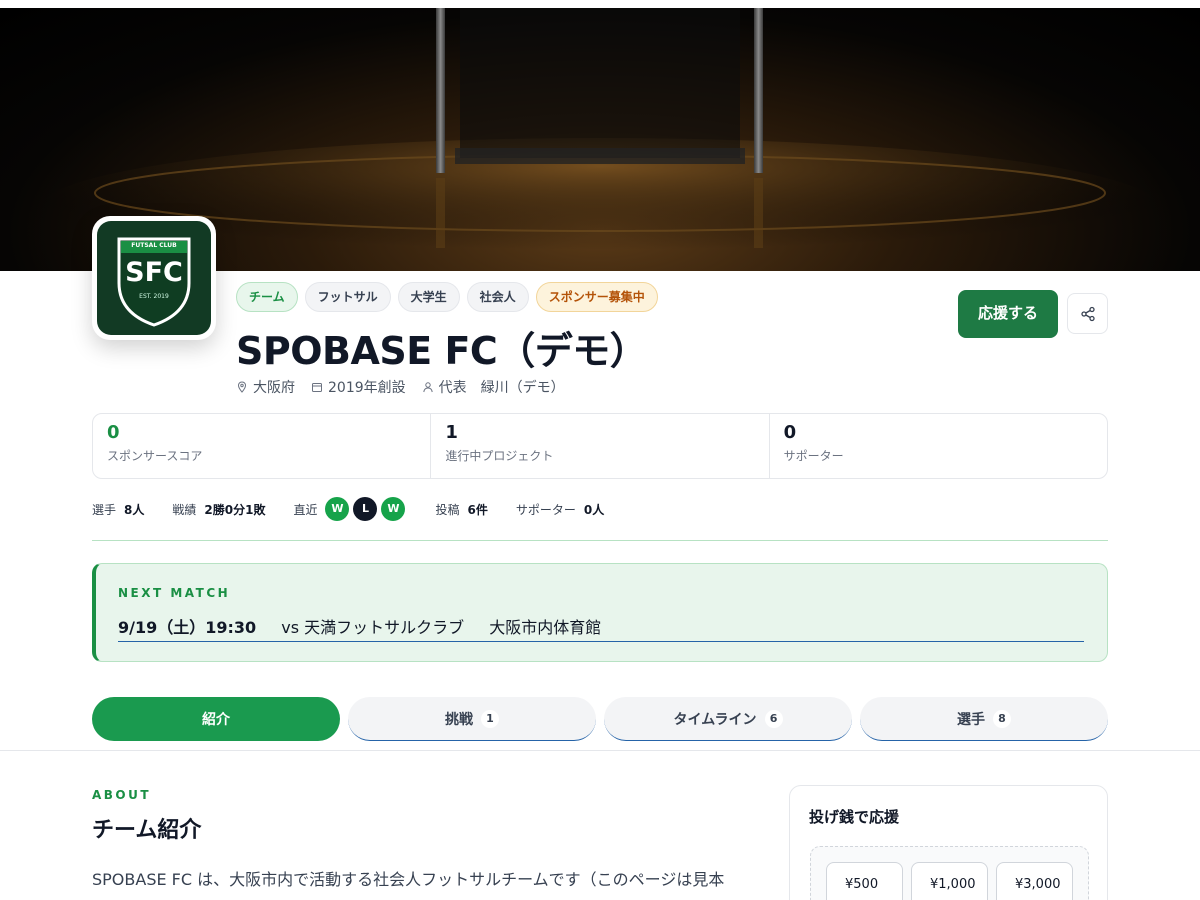 The image size is (1200, 900). I want to click on next-match-venue: 大阪市内体育館, so click(545, 627).